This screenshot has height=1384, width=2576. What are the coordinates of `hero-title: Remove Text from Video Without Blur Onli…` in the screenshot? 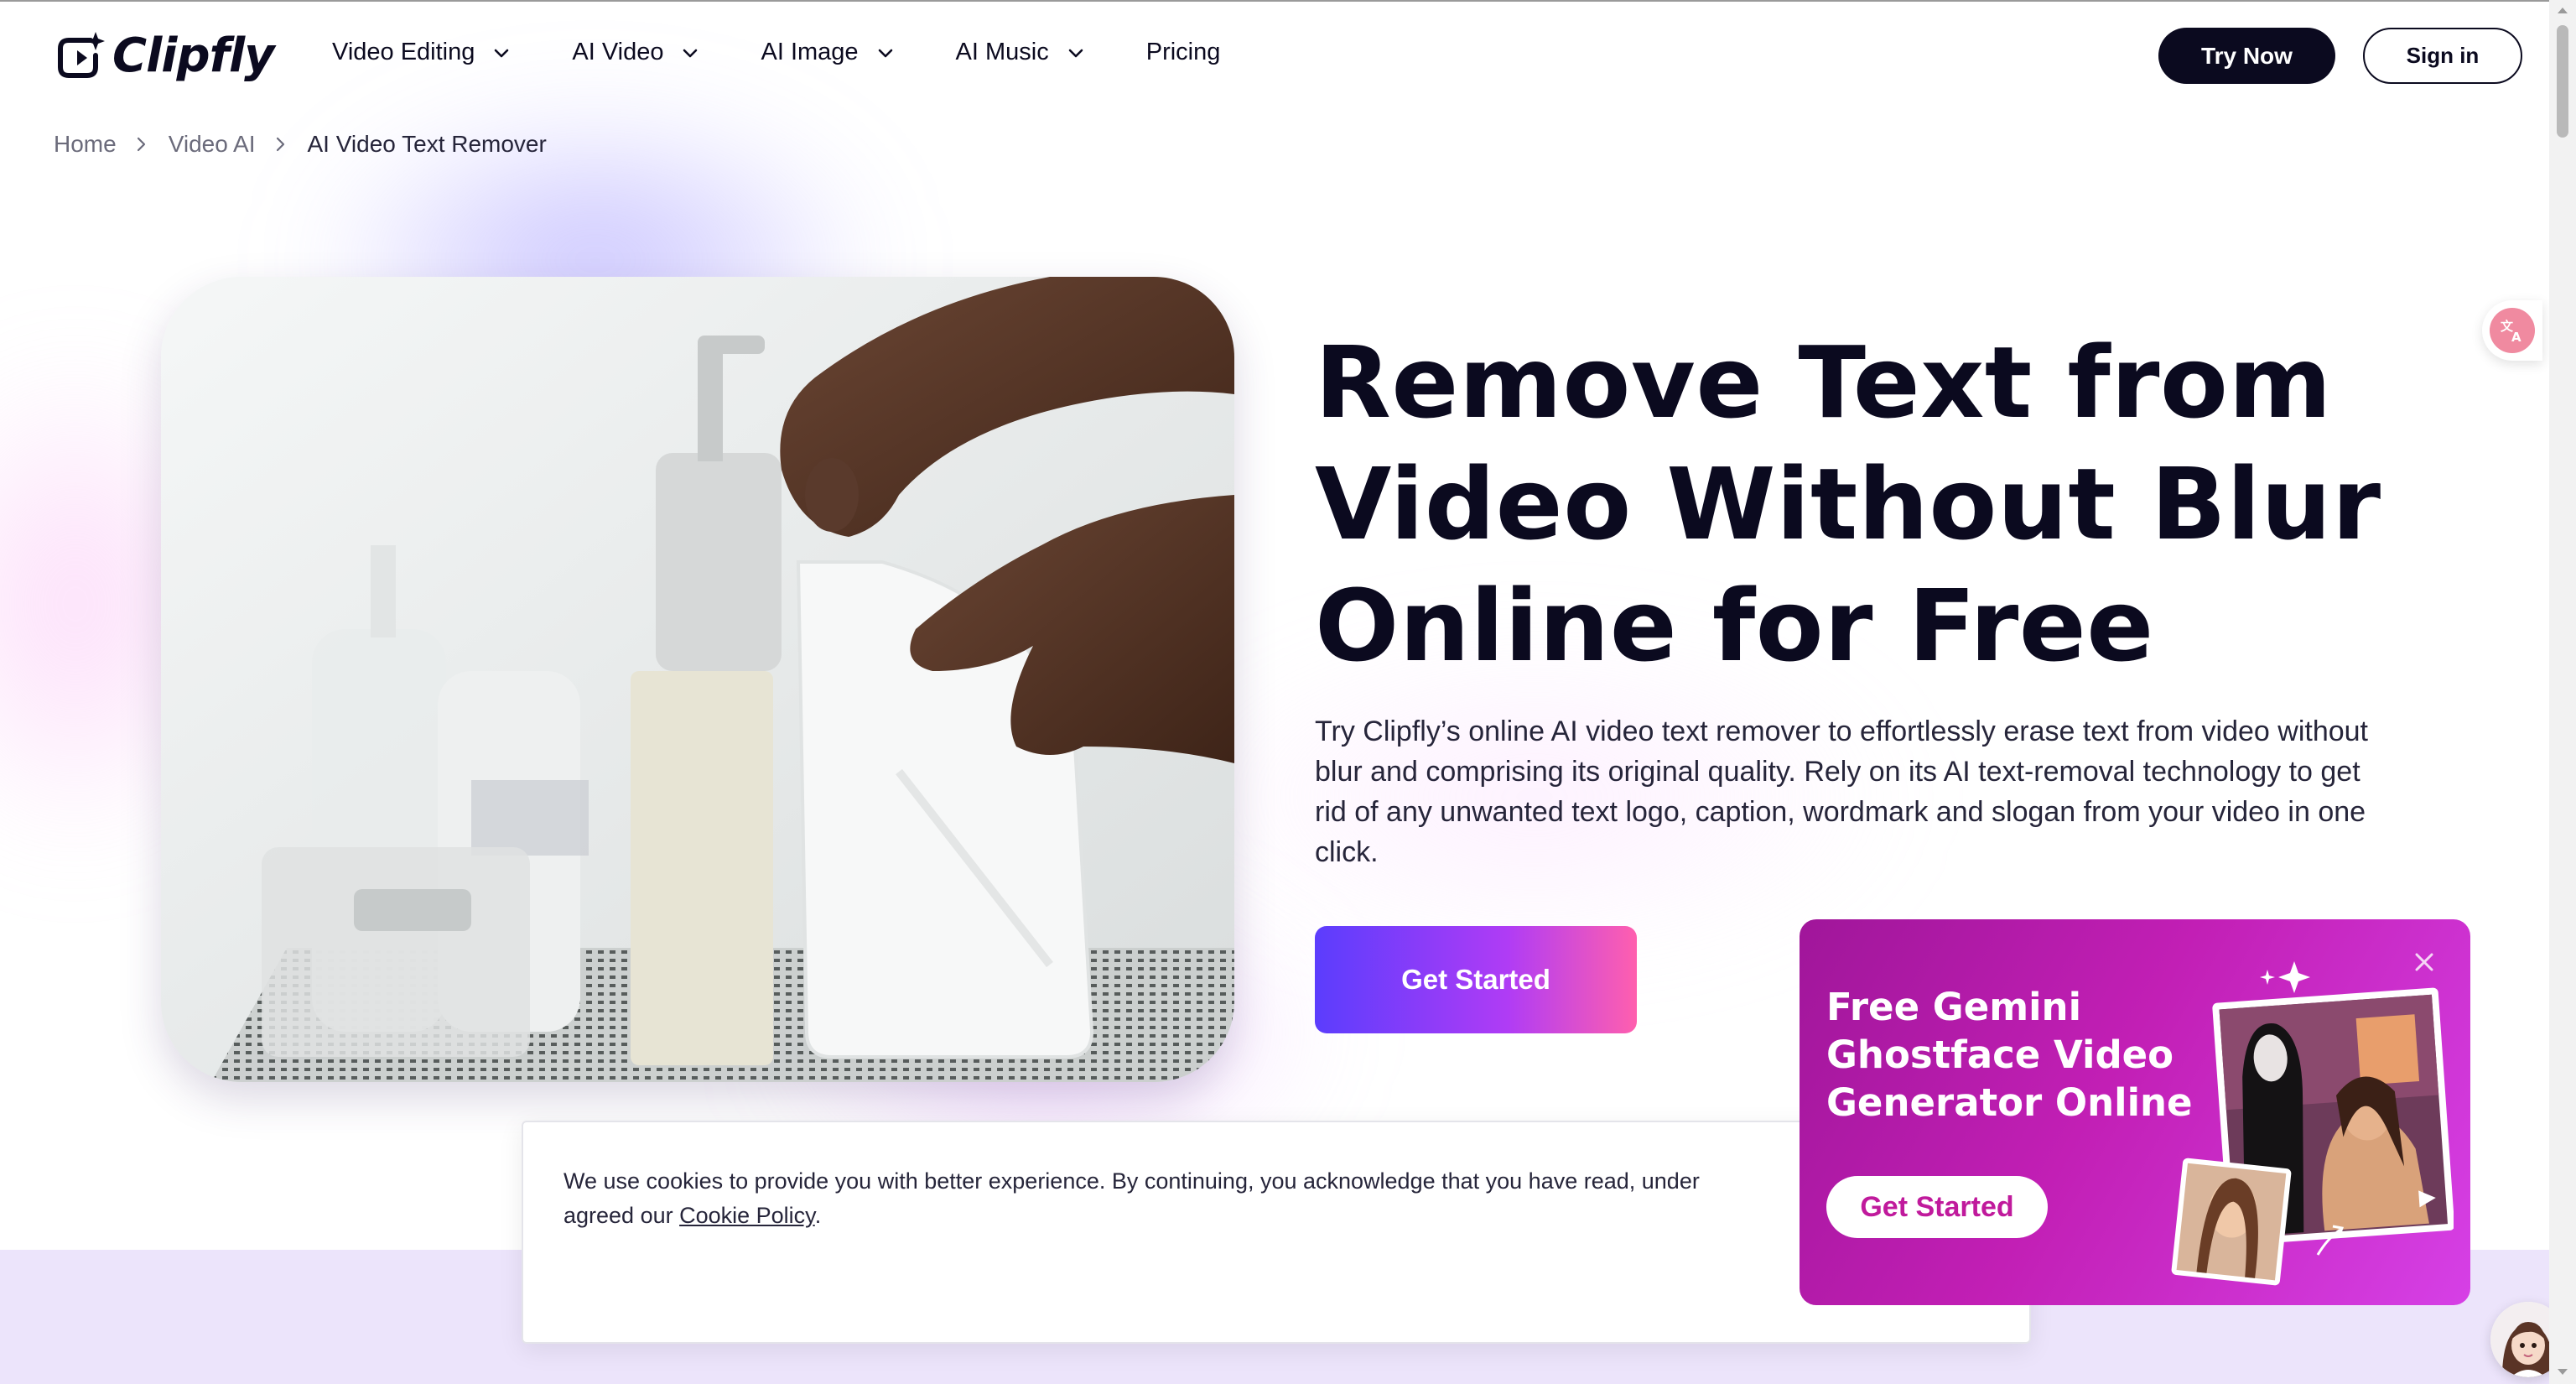 It's located at (1860, 504).